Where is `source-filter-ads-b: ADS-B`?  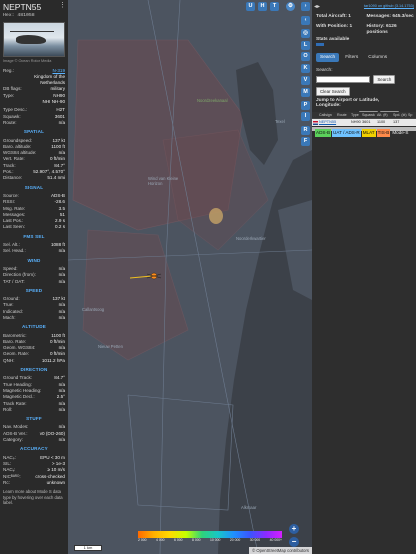
source-filter-ads-b: ADS-B is located at coordinates (323, 133).